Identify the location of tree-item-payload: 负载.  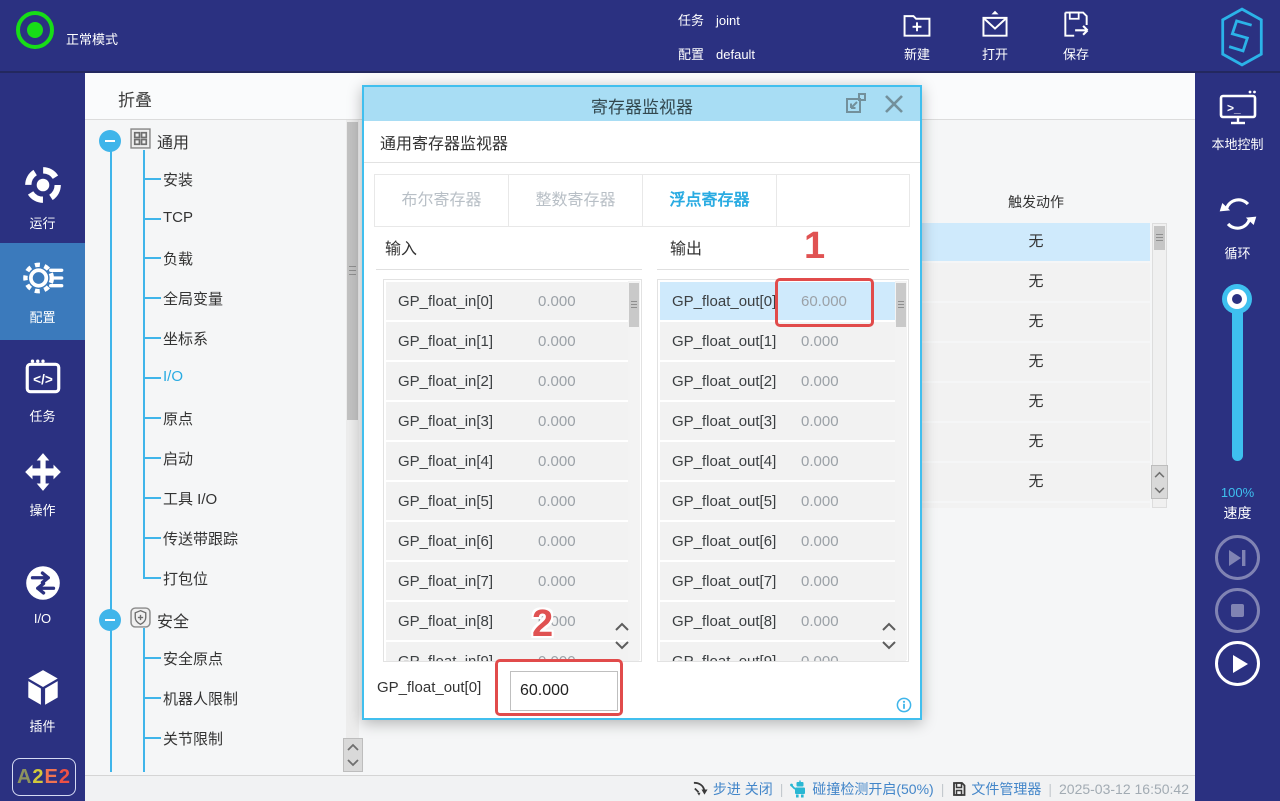
(178, 258).